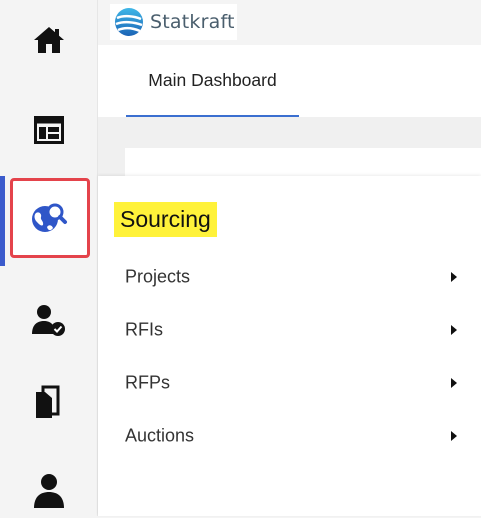 The height and width of the screenshot is (518, 481). What do you see at coordinates (289, 329) in the screenshot?
I see `menu-item-rfis: RFIs` at bounding box center [289, 329].